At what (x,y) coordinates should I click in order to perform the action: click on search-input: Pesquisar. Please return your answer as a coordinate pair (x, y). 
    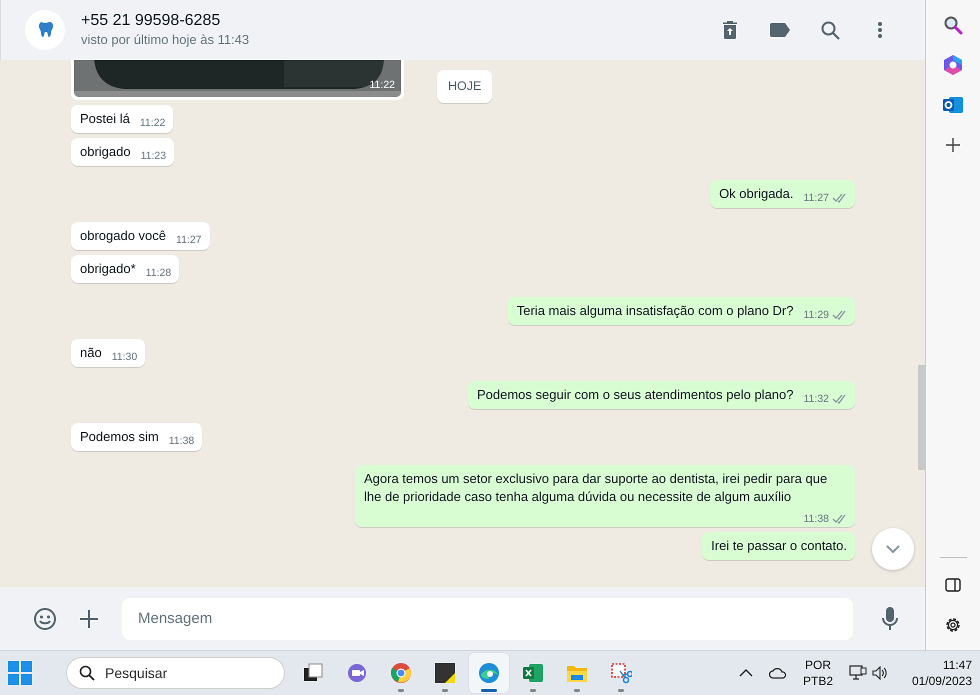
    Looking at the image, I should click on (178, 673).